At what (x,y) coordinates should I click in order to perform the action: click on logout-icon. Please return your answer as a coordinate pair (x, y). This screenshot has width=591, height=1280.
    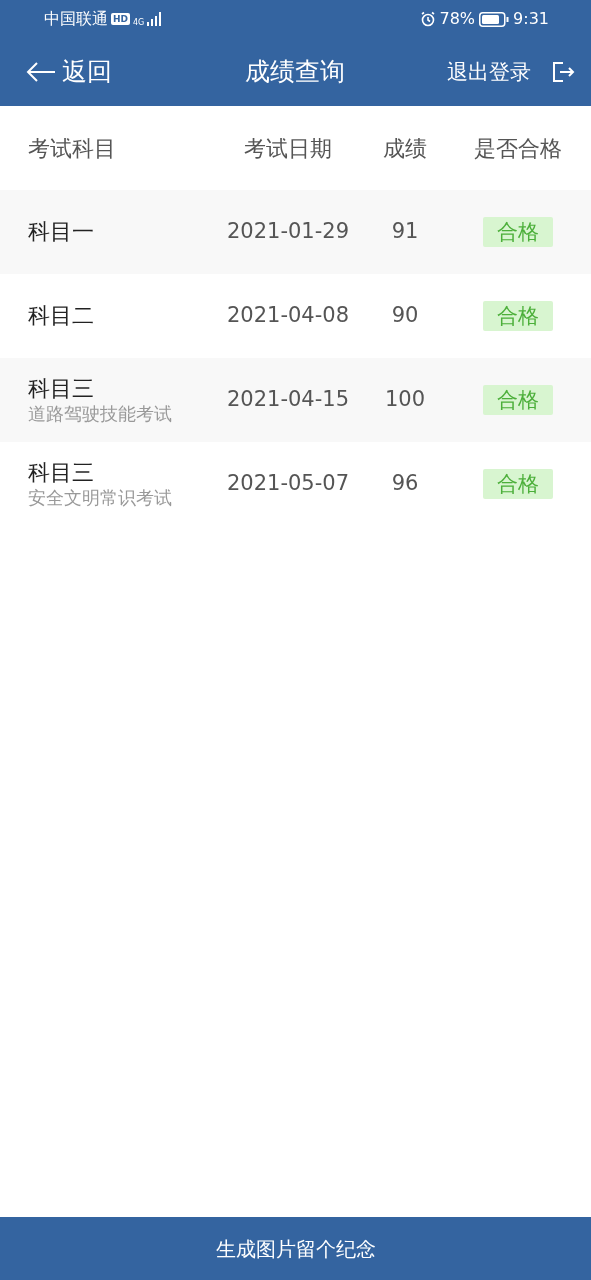
    Looking at the image, I should click on (563, 72).